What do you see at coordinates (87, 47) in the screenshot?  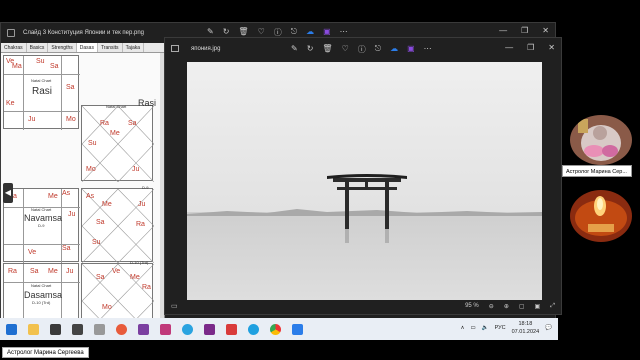 I see `tab-dasas: Dasas` at bounding box center [87, 47].